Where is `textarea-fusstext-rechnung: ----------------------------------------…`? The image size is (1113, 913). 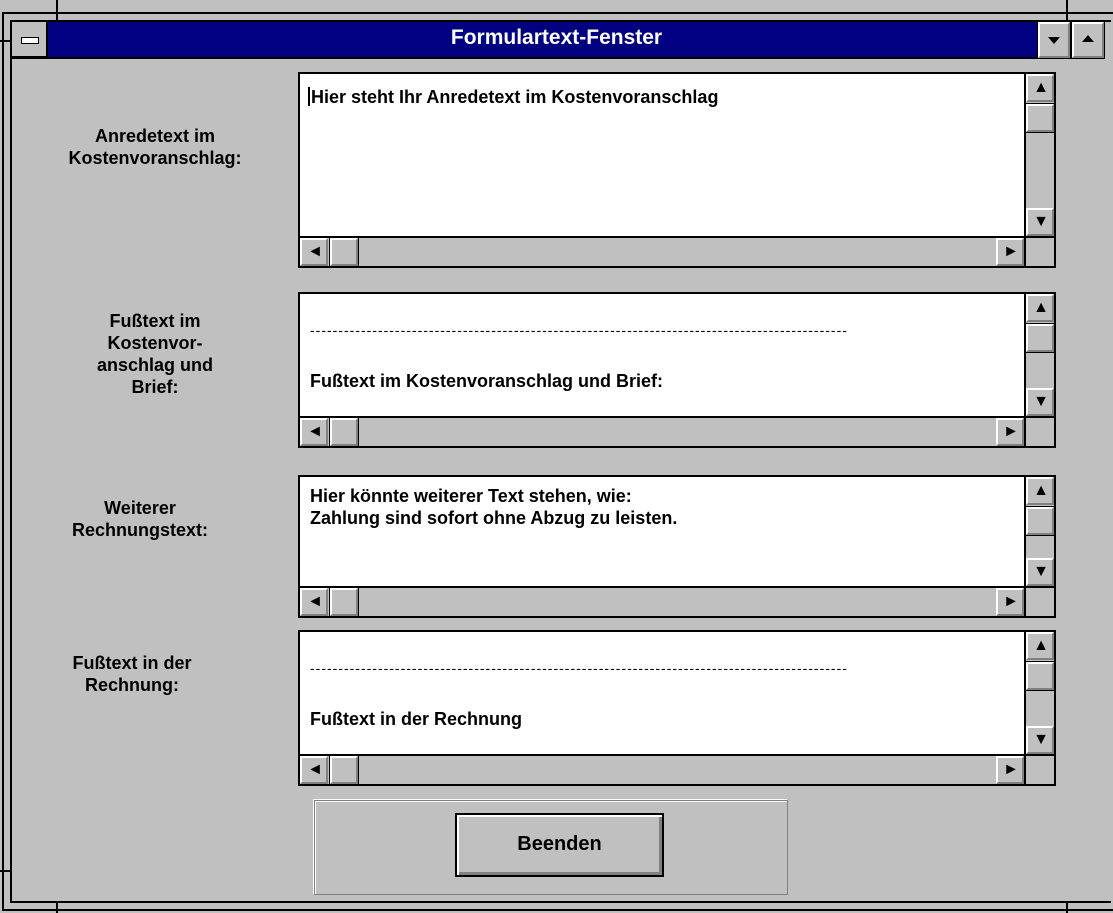 textarea-fusstext-rechnung: ----------------------------------------… is located at coordinates (677, 708).